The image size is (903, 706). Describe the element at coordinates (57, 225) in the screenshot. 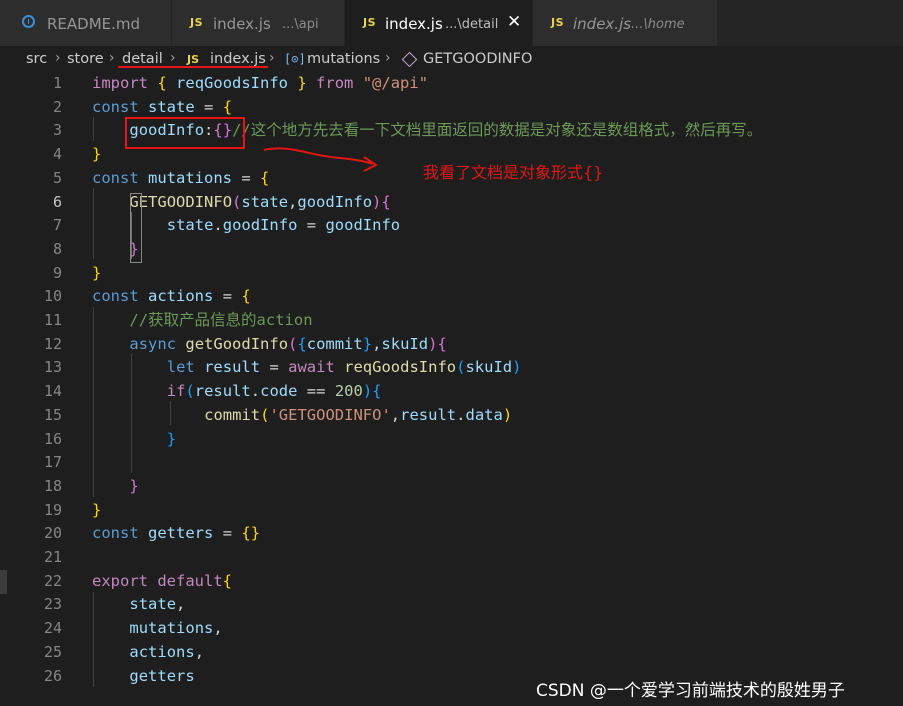

I see `line-number: 7` at that location.